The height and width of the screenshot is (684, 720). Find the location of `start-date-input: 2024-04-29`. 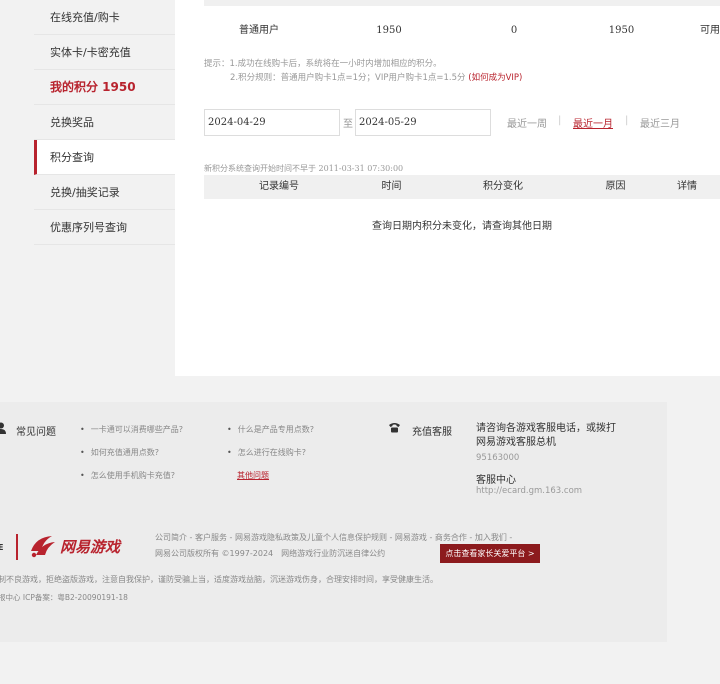

start-date-input: 2024-04-29 is located at coordinates (272, 122).